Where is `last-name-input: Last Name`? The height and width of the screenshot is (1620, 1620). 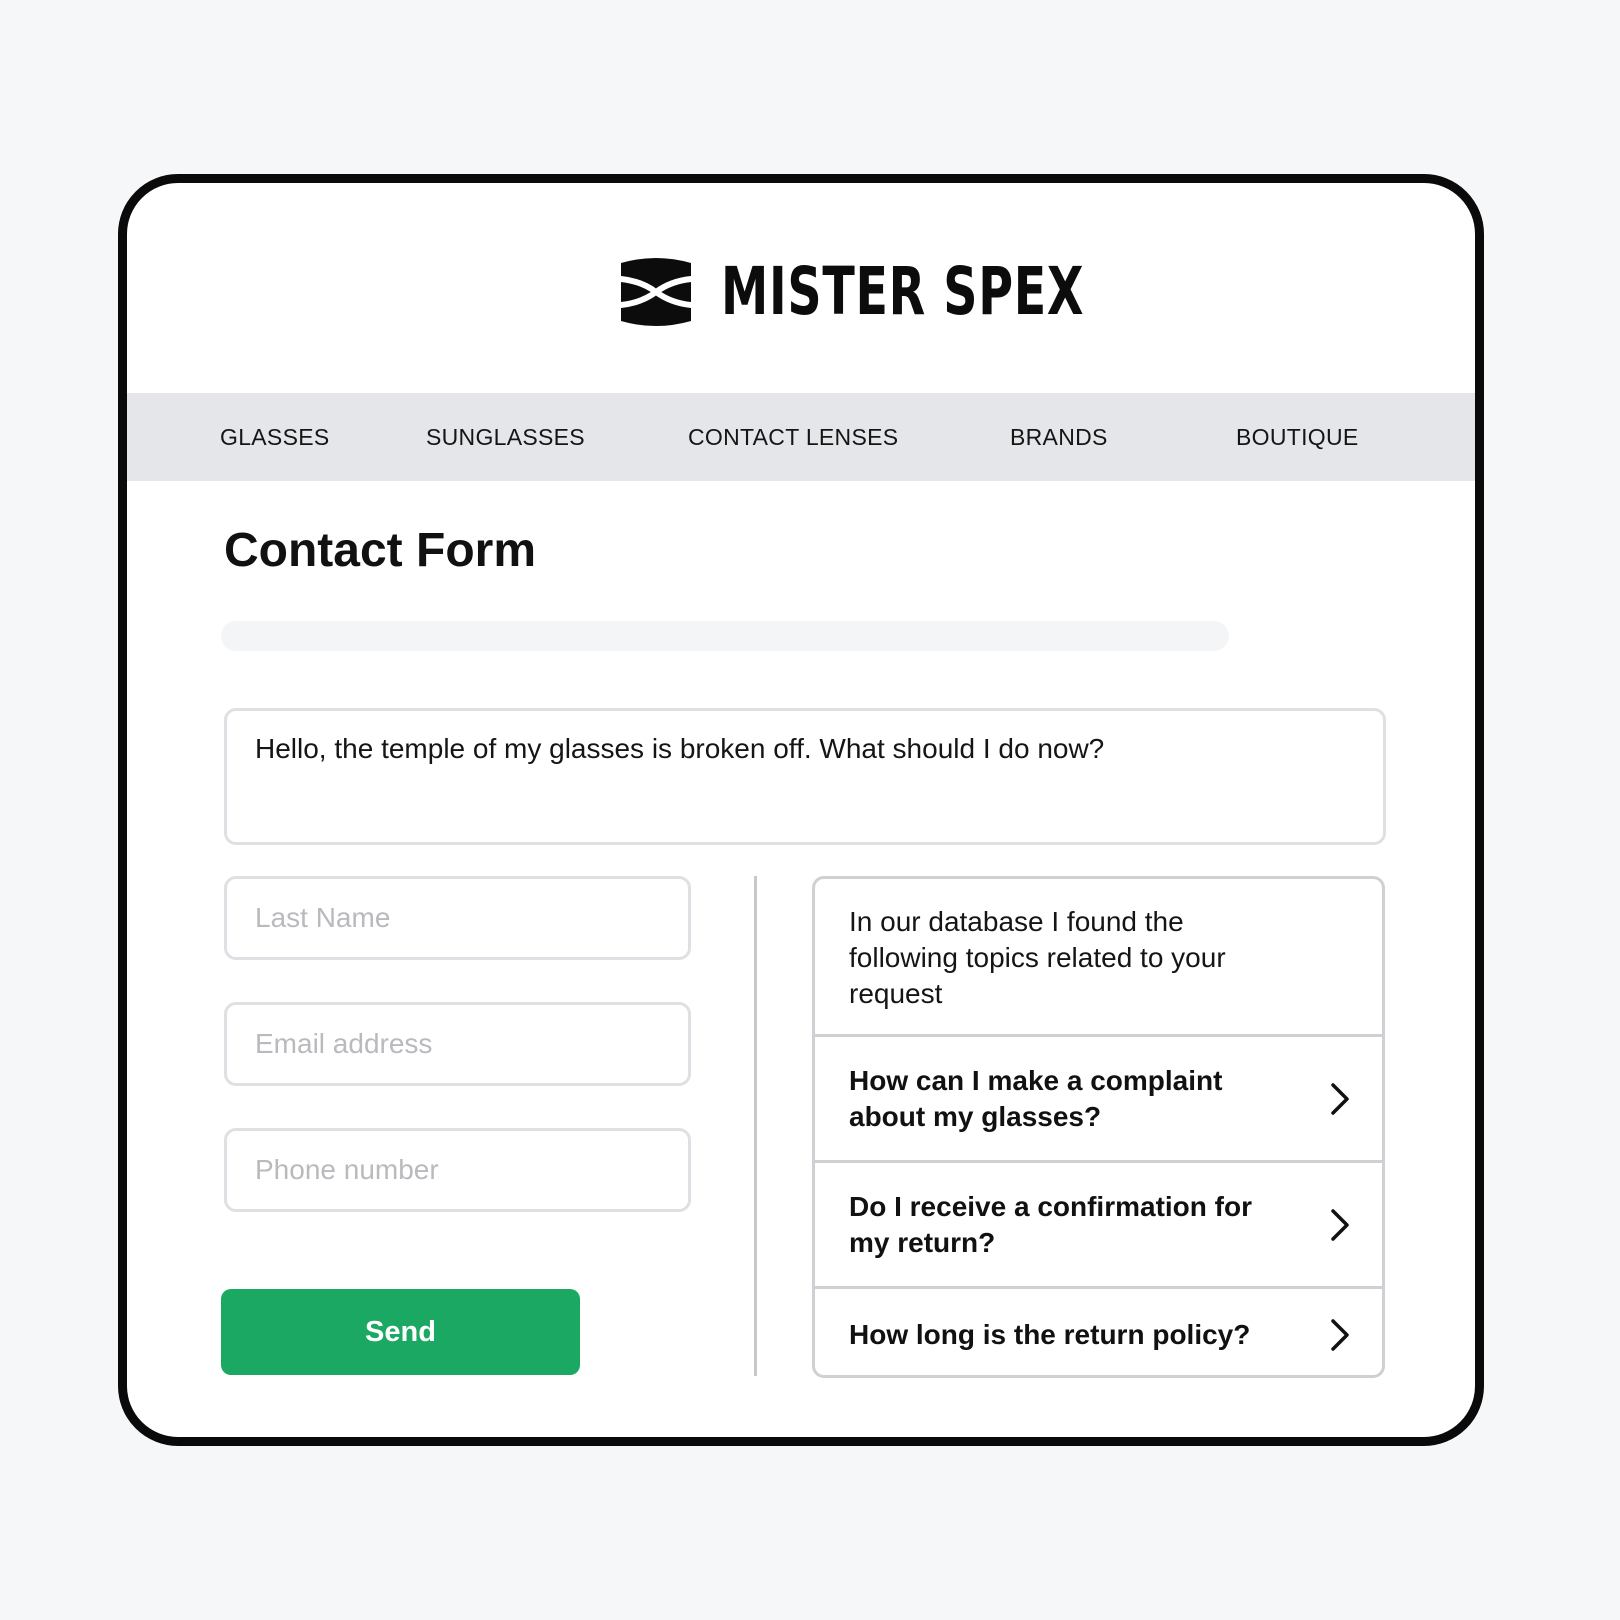
last-name-input: Last Name is located at coordinates (457, 918).